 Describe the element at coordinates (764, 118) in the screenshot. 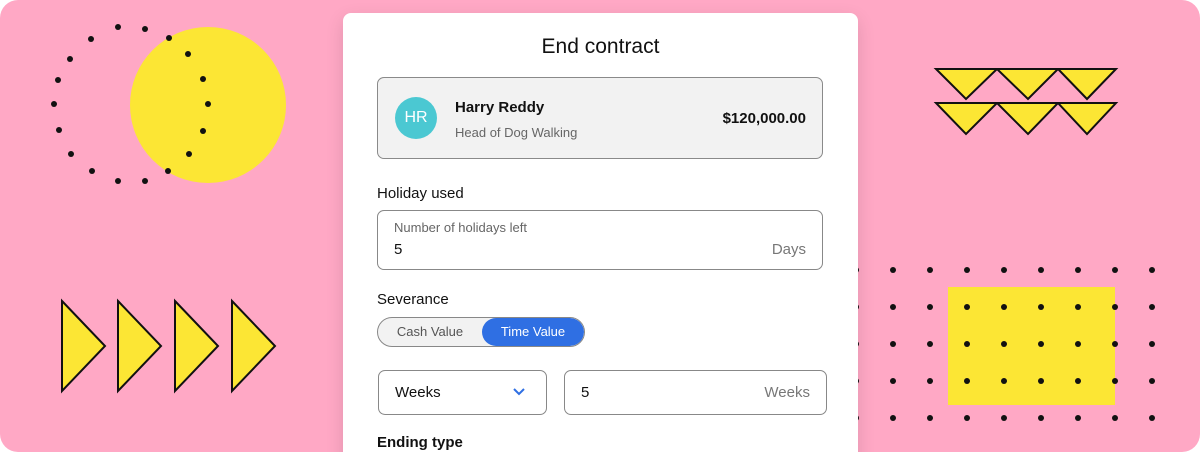

I see `employee-salary: $120,000.00` at that location.